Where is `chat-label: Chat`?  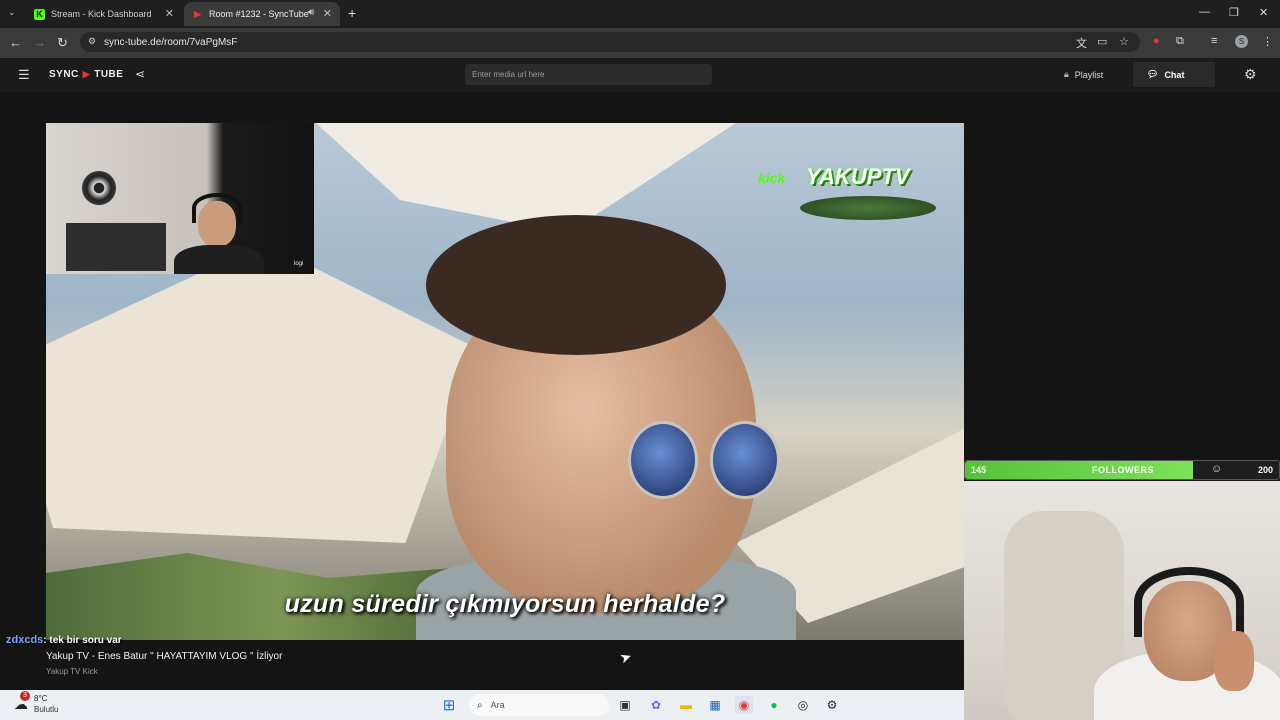 chat-label: Chat is located at coordinates (1174, 74).